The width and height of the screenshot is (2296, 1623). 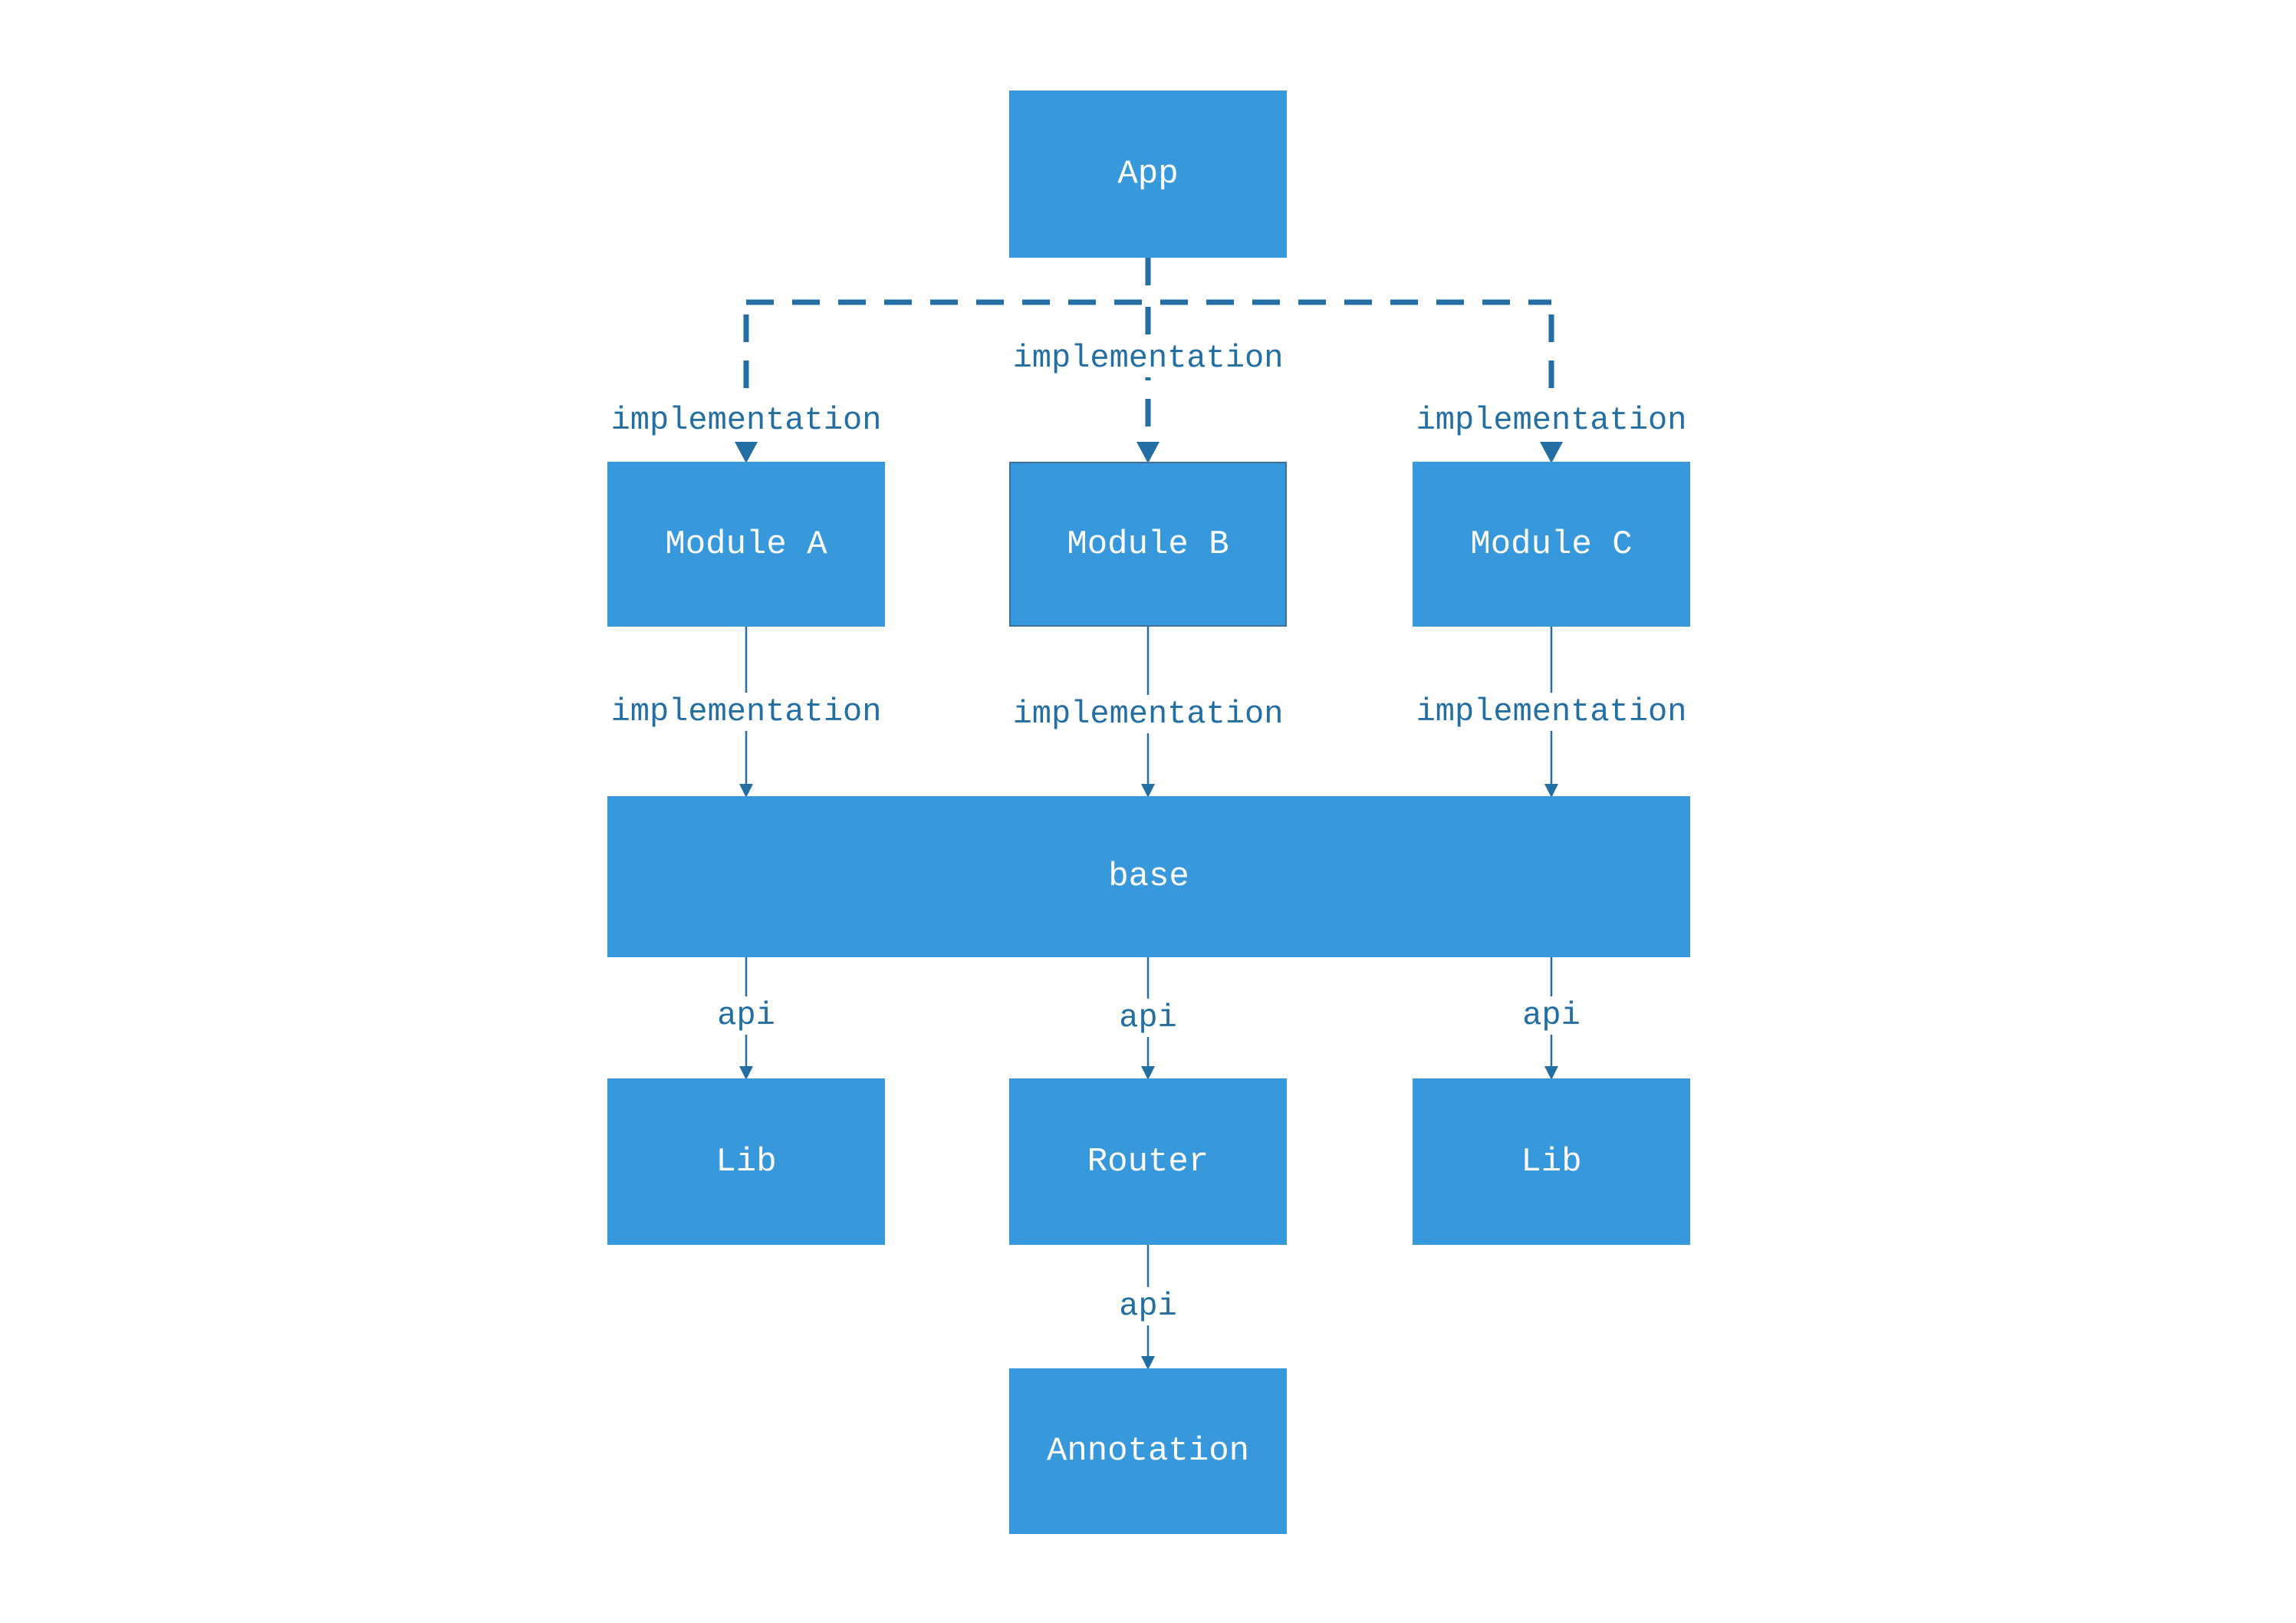 I want to click on arrowhead-module-a, so click(x=746, y=452).